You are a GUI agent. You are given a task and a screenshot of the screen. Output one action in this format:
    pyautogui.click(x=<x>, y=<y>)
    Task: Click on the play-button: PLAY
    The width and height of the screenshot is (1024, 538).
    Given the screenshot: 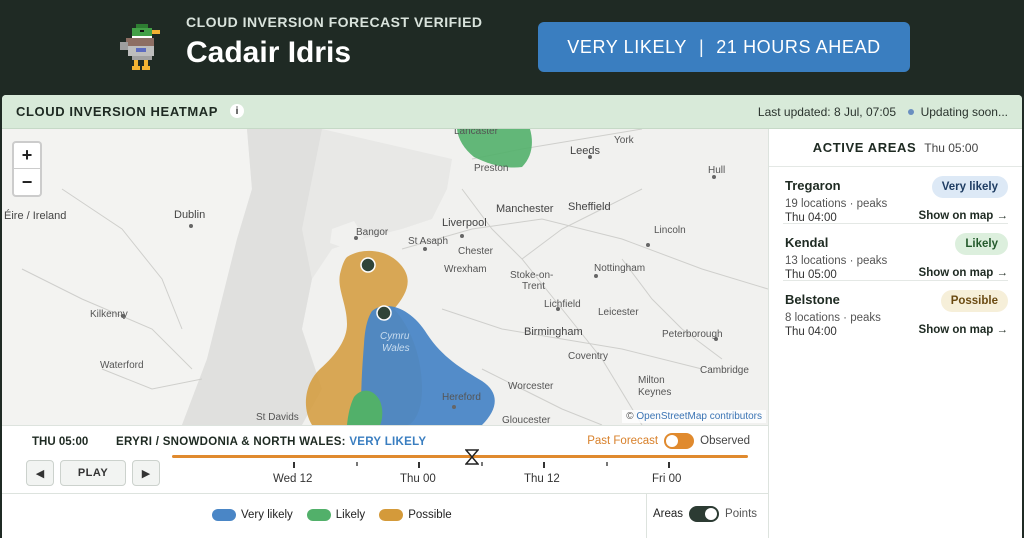 What is the action you would take?
    pyautogui.click(x=93, y=473)
    